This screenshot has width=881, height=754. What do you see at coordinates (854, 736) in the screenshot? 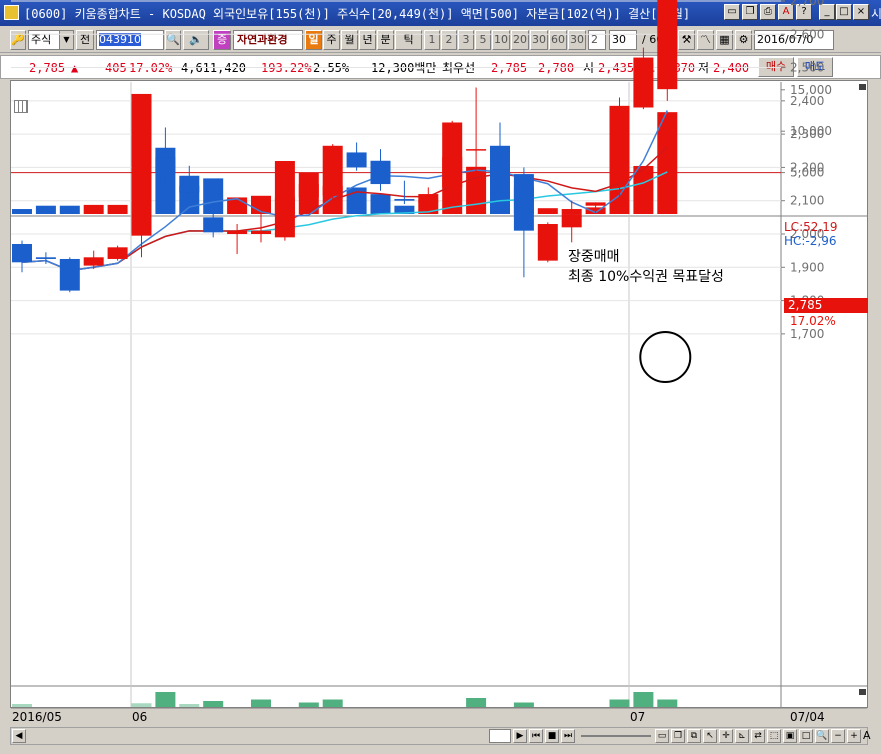
I see `zoom-in-icon: +` at bounding box center [854, 736].